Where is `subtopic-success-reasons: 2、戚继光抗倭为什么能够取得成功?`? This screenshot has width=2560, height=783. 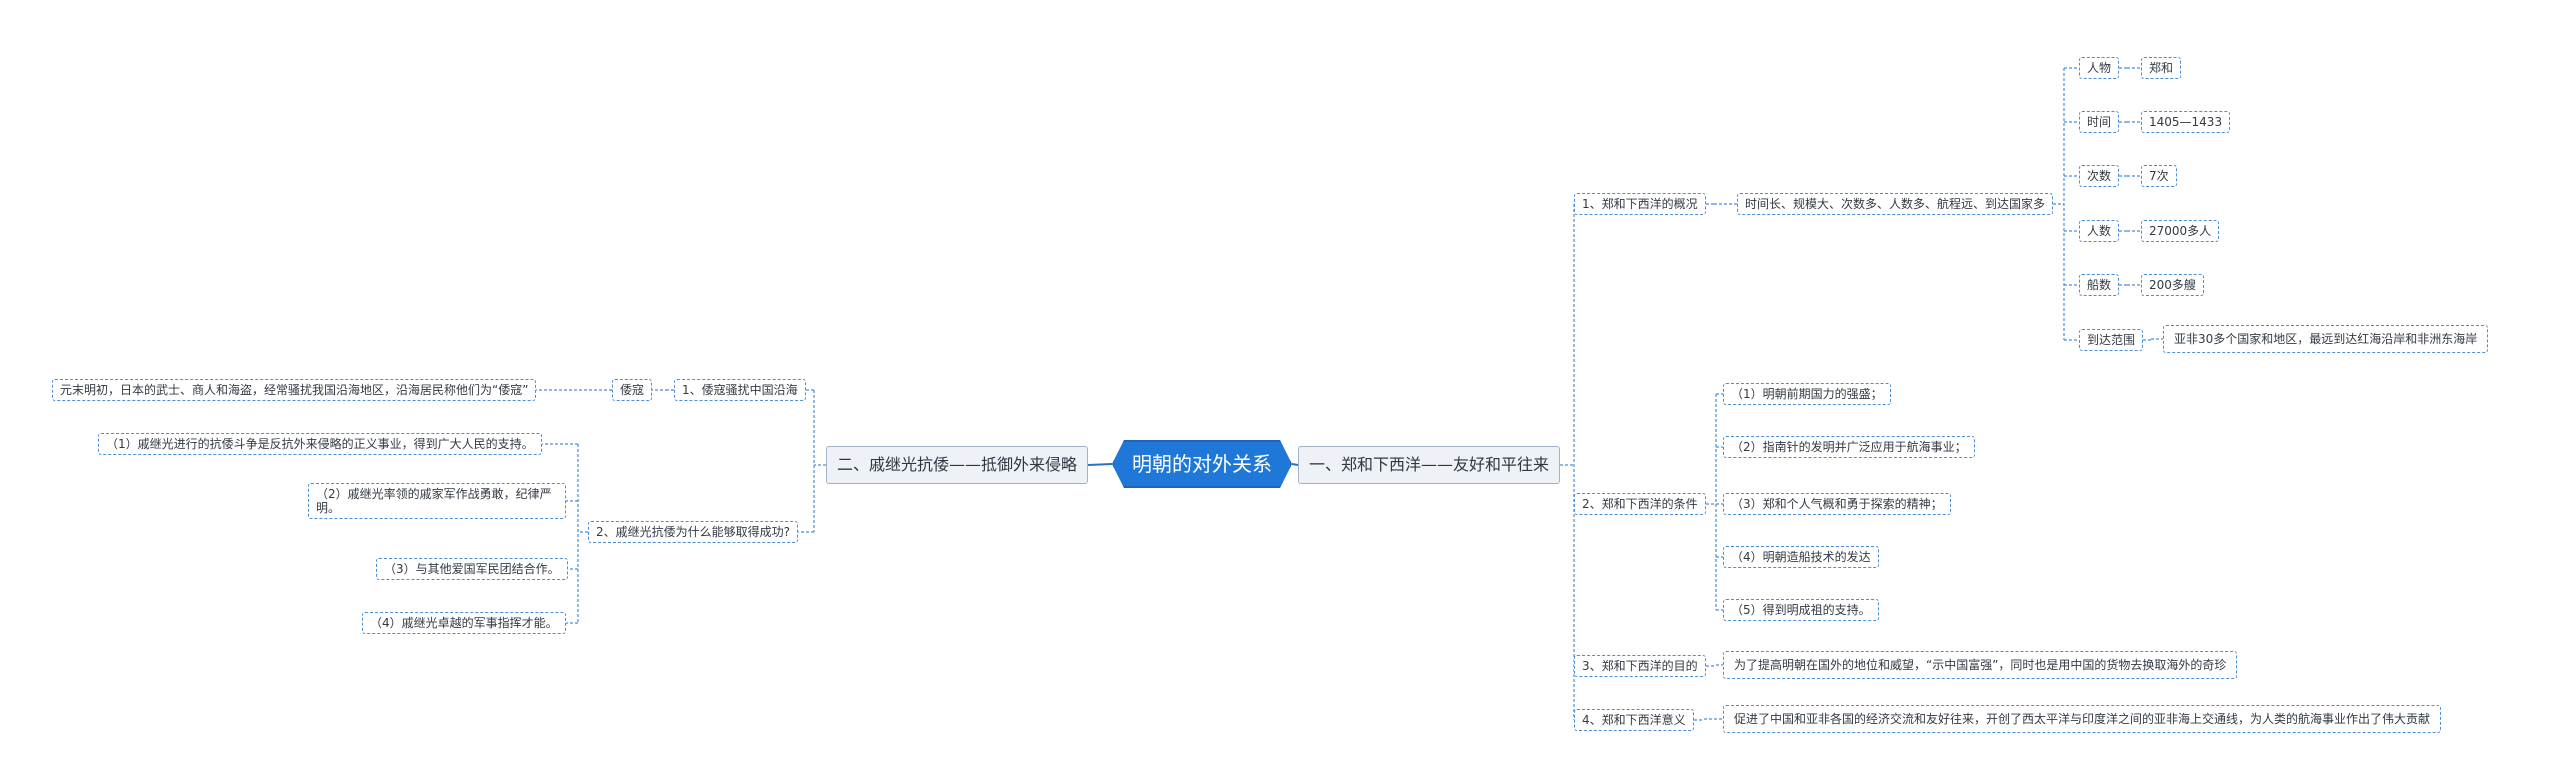 subtopic-success-reasons: 2、戚继光抗倭为什么能够取得成功? is located at coordinates (693, 532).